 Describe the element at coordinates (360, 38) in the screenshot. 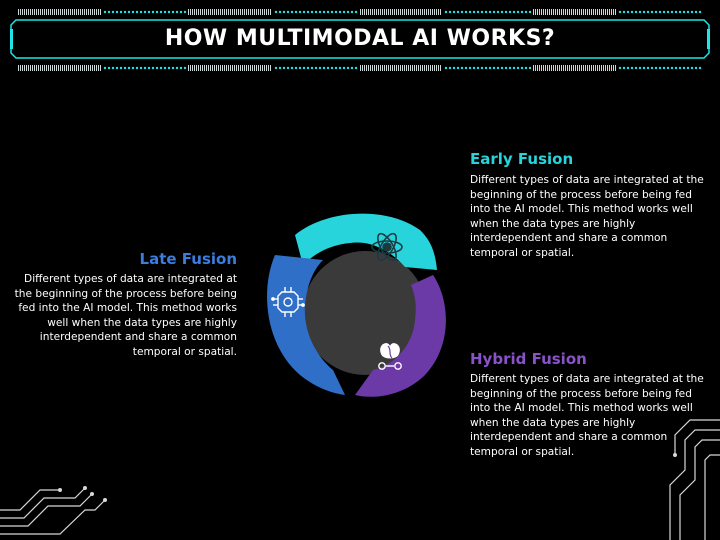

I see `page-title: HOW MULTIMODAL AI WORKS?` at that location.